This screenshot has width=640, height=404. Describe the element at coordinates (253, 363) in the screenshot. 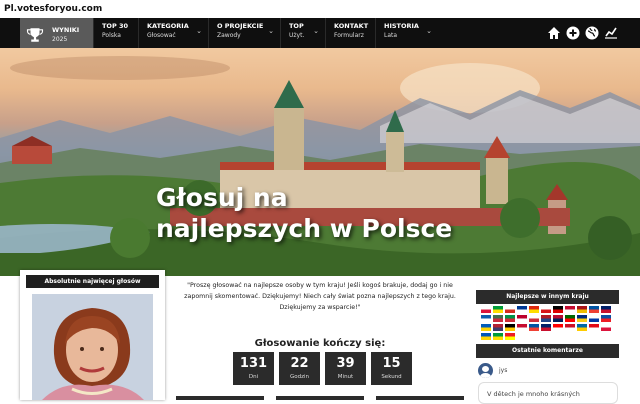

I see `countdown-value: 131` at that location.